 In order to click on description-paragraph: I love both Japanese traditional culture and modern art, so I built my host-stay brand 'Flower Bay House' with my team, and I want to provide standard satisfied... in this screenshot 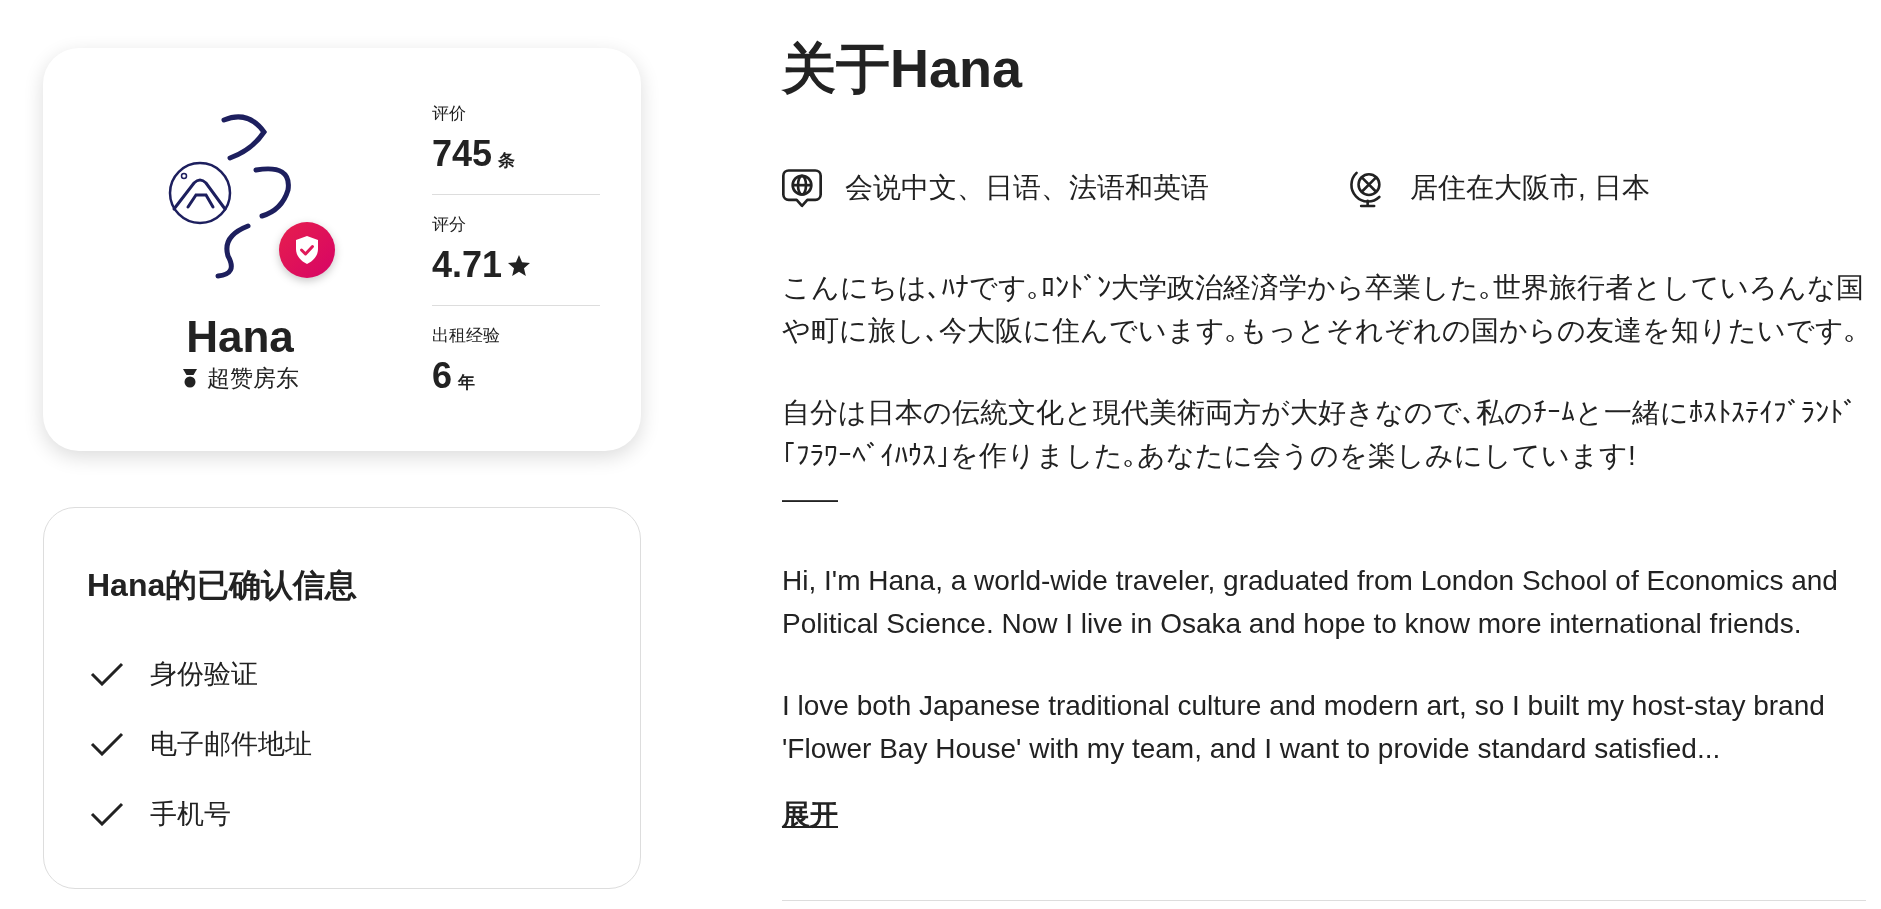, I will do `click(1304, 727)`.